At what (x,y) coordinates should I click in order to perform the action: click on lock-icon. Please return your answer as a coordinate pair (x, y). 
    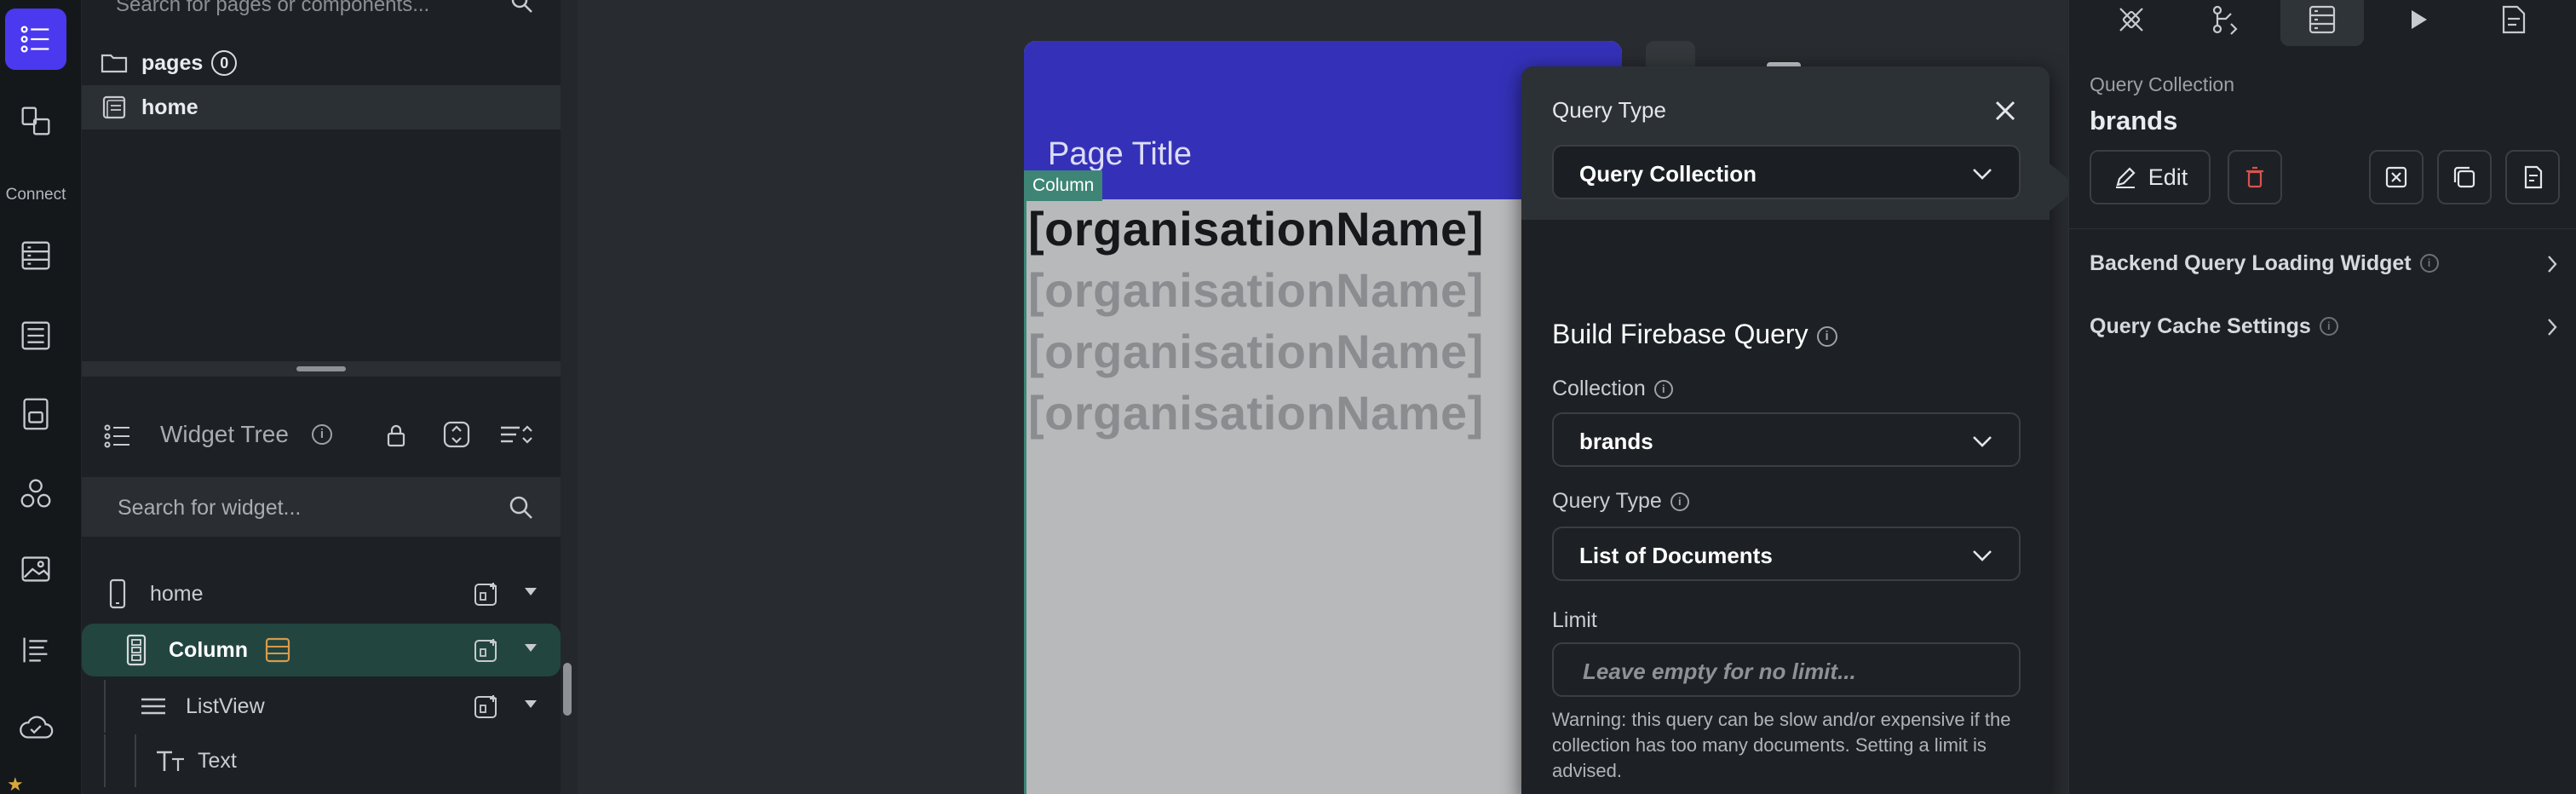
    Looking at the image, I should click on (397, 435).